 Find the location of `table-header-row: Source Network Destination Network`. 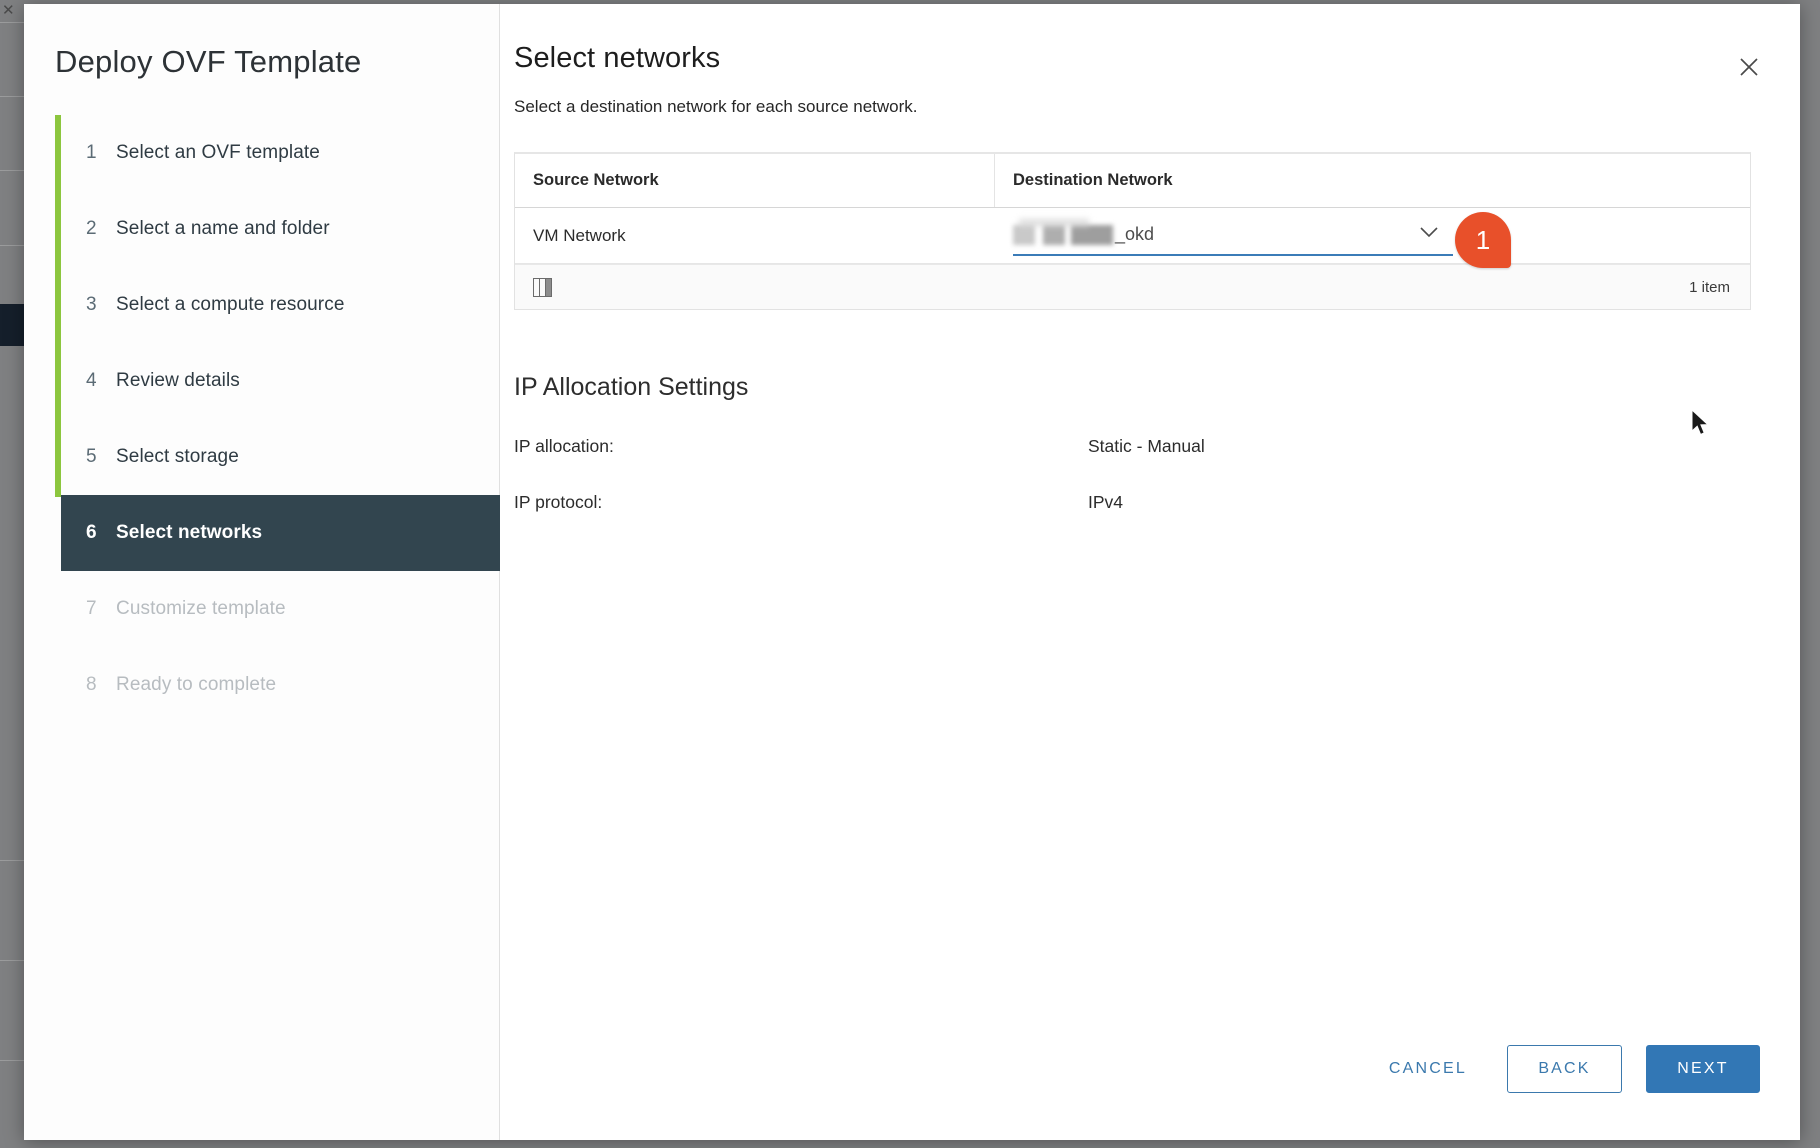

table-header-row: Source Network Destination Network is located at coordinates (1132, 181).